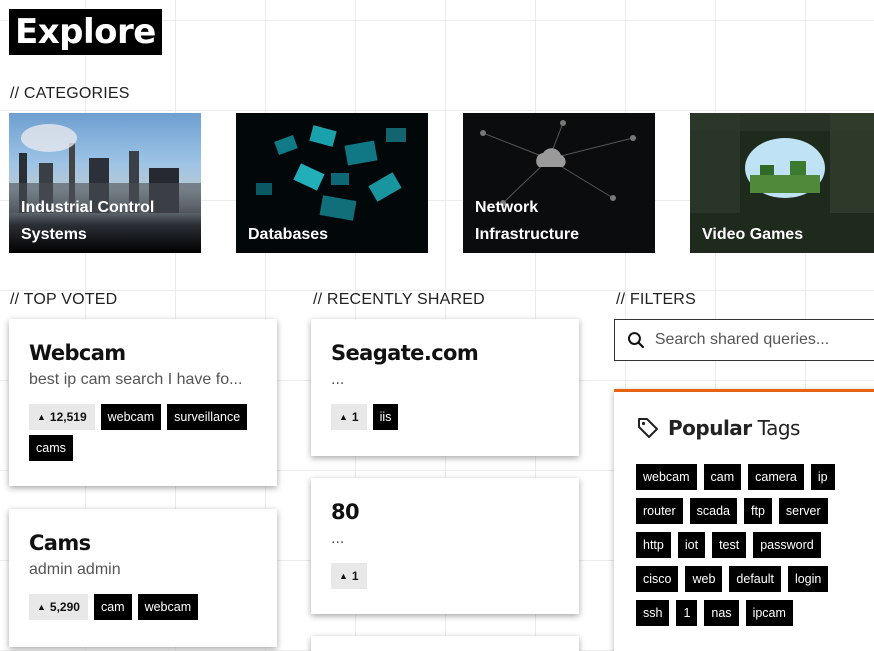  I want to click on query-title: 80, so click(445, 512).